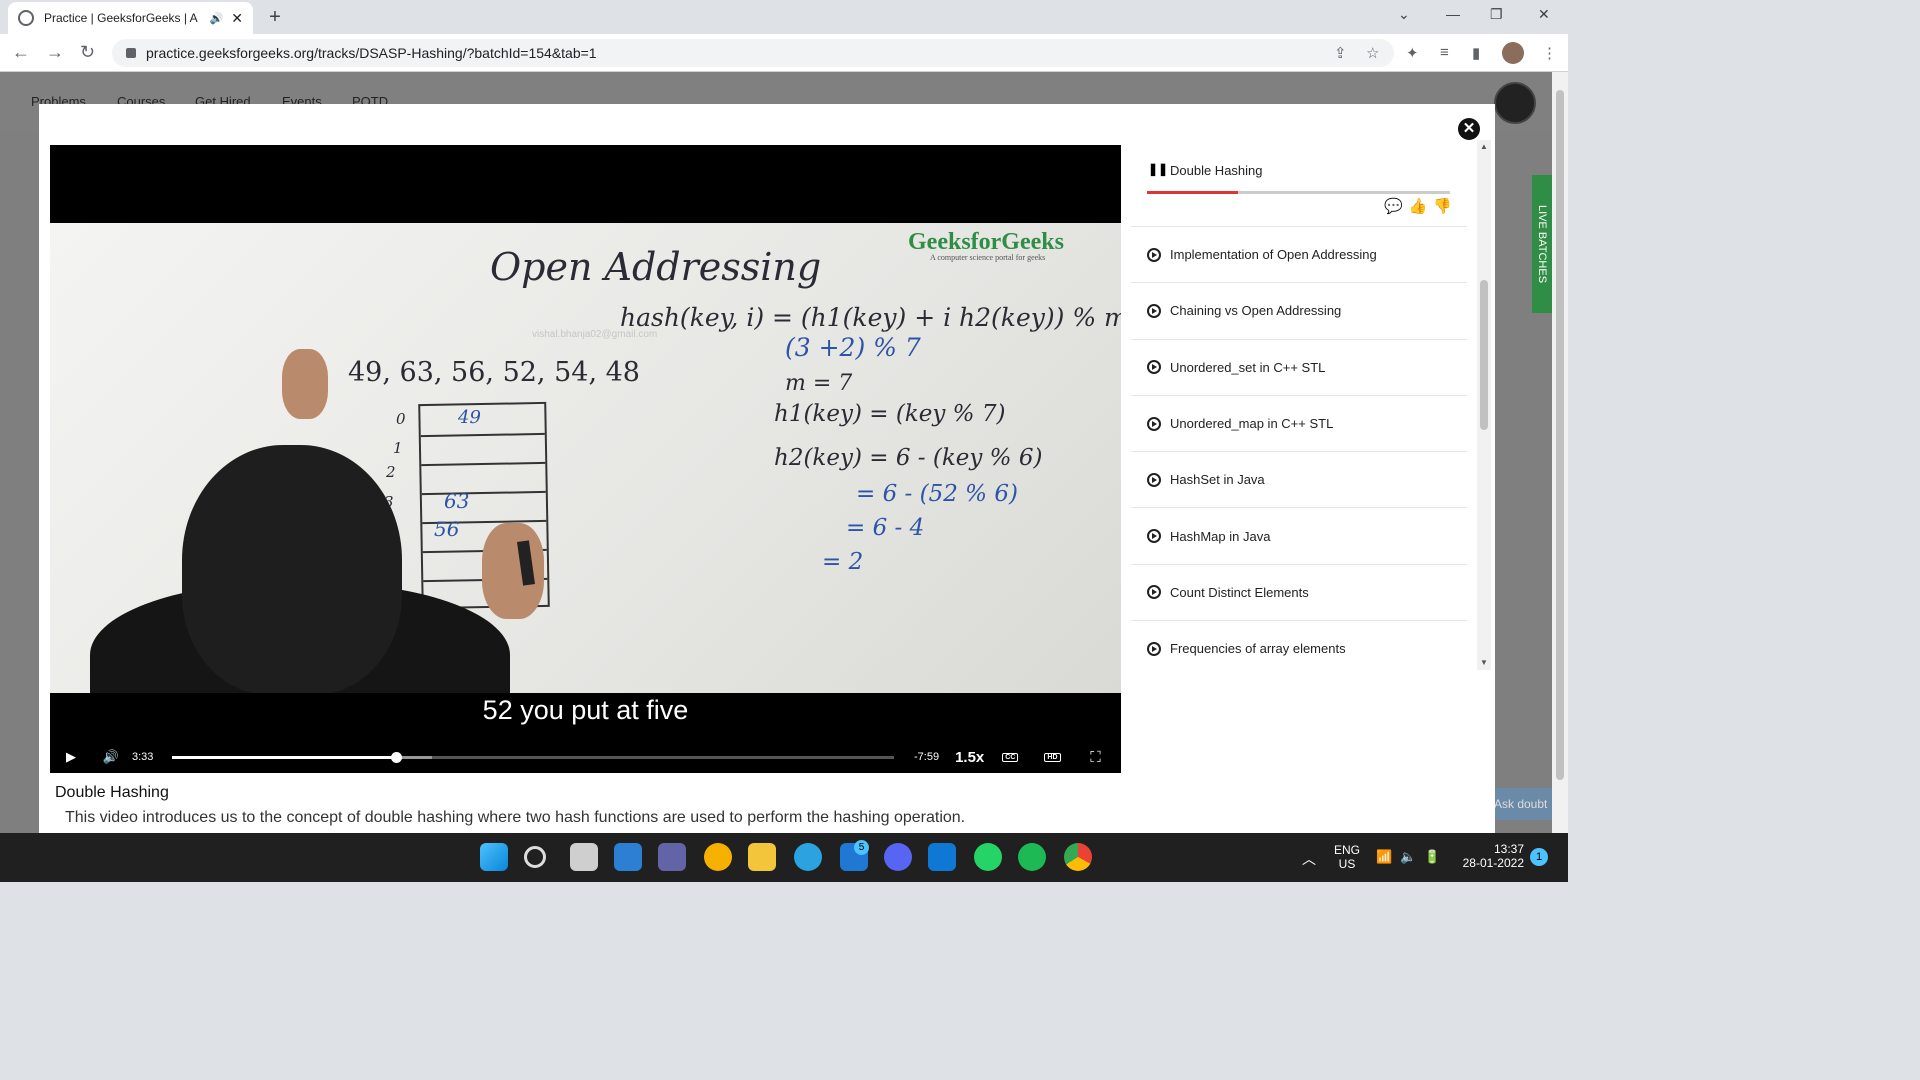 The width and height of the screenshot is (1920, 1080). Describe the element at coordinates (1158, 169) in the screenshot. I see `pause-icon: ❚❚` at that location.